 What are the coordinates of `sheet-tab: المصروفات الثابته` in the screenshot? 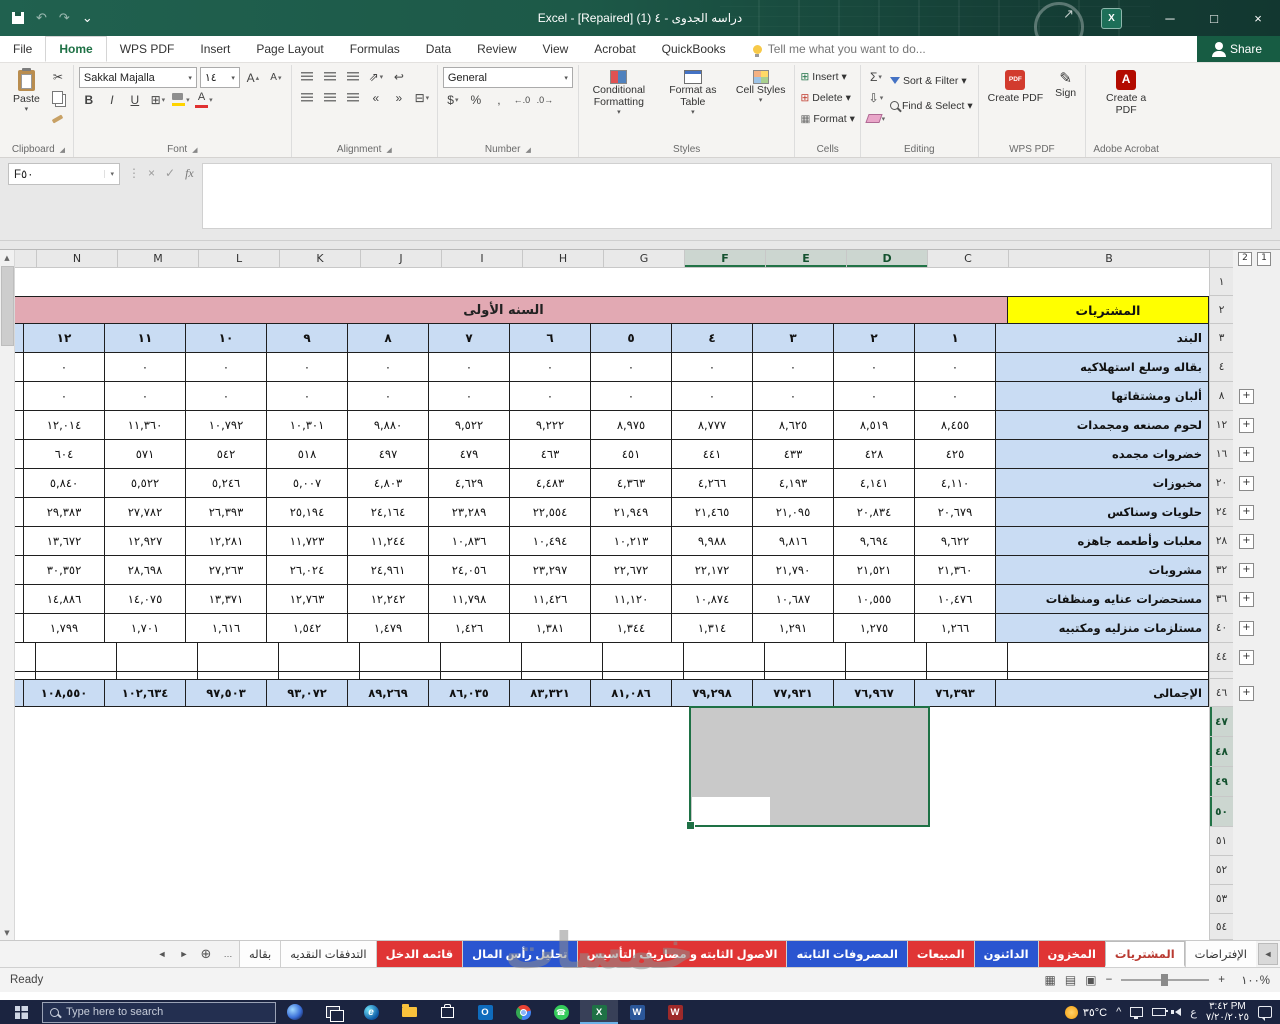 It's located at (846, 954).